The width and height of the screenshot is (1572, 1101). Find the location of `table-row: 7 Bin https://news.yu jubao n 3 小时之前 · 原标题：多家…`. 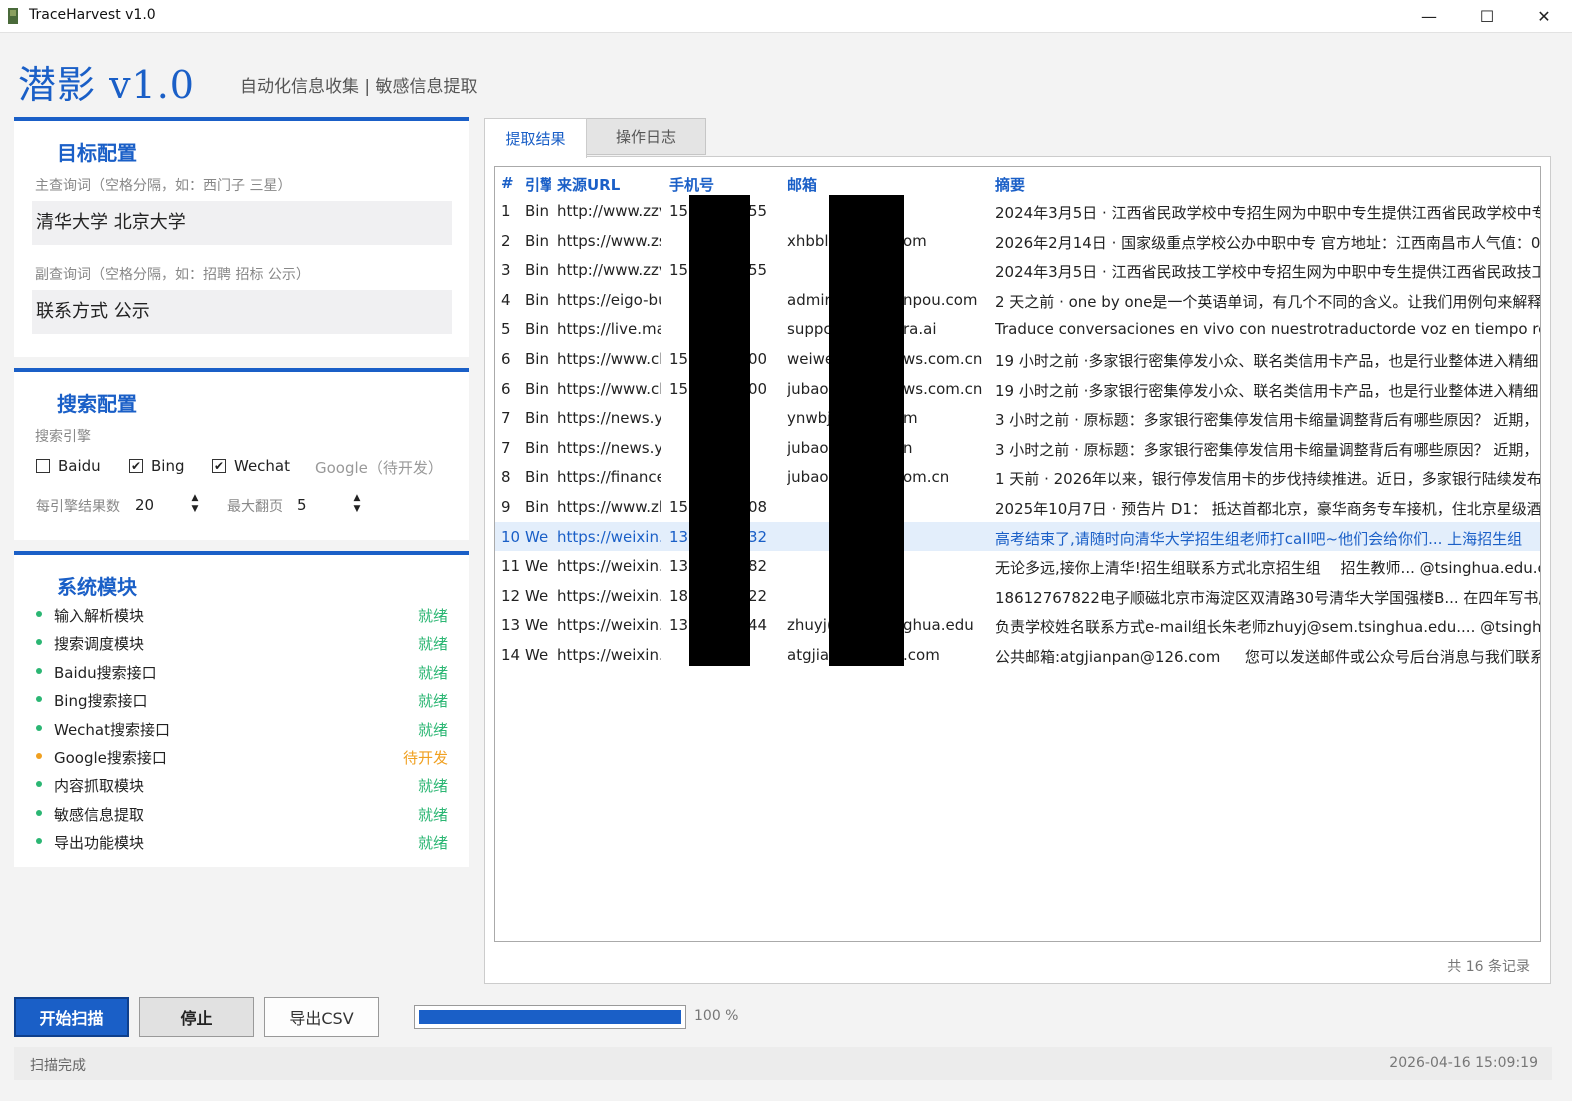

table-row: 7 Bin https://news.yu jubao n 3 小时之前 · 原标题：多家… is located at coordinates (1017, 448).